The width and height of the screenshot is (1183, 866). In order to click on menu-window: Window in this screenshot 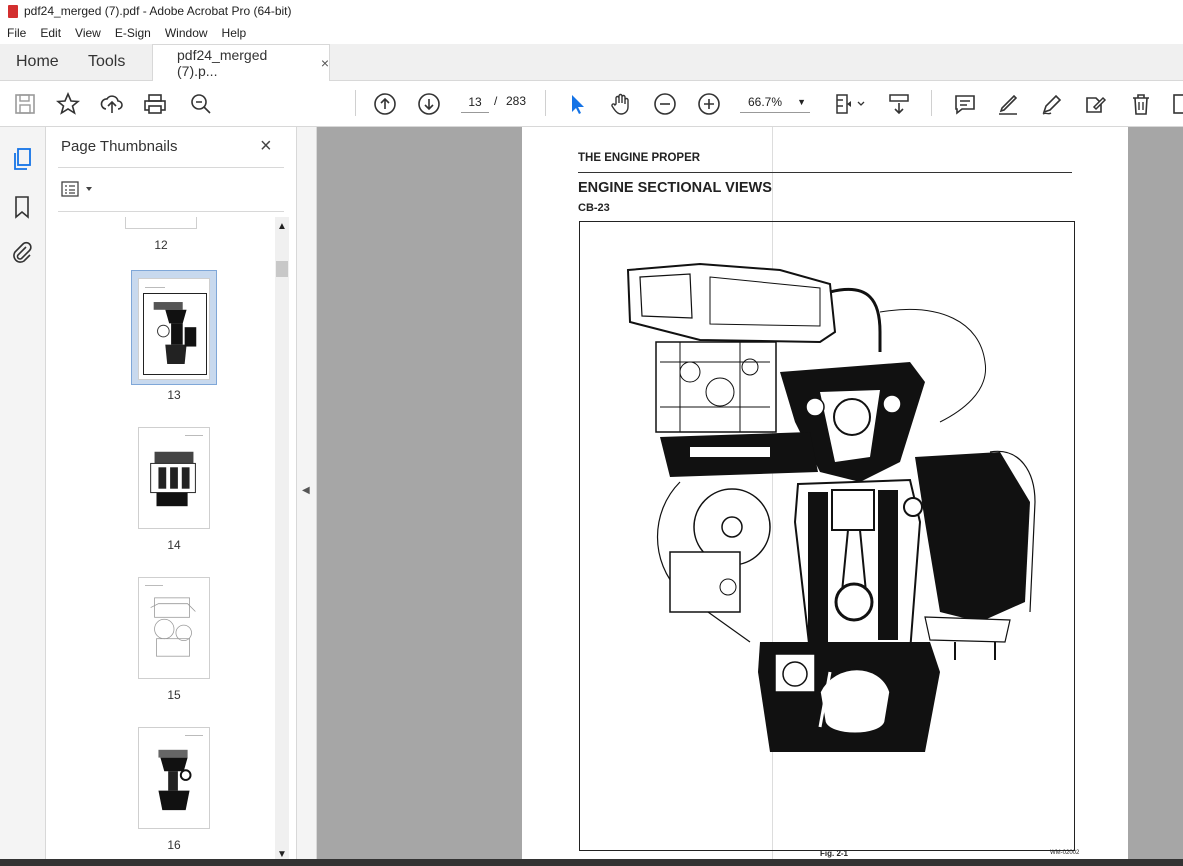, I will do `click(186, 33)`.